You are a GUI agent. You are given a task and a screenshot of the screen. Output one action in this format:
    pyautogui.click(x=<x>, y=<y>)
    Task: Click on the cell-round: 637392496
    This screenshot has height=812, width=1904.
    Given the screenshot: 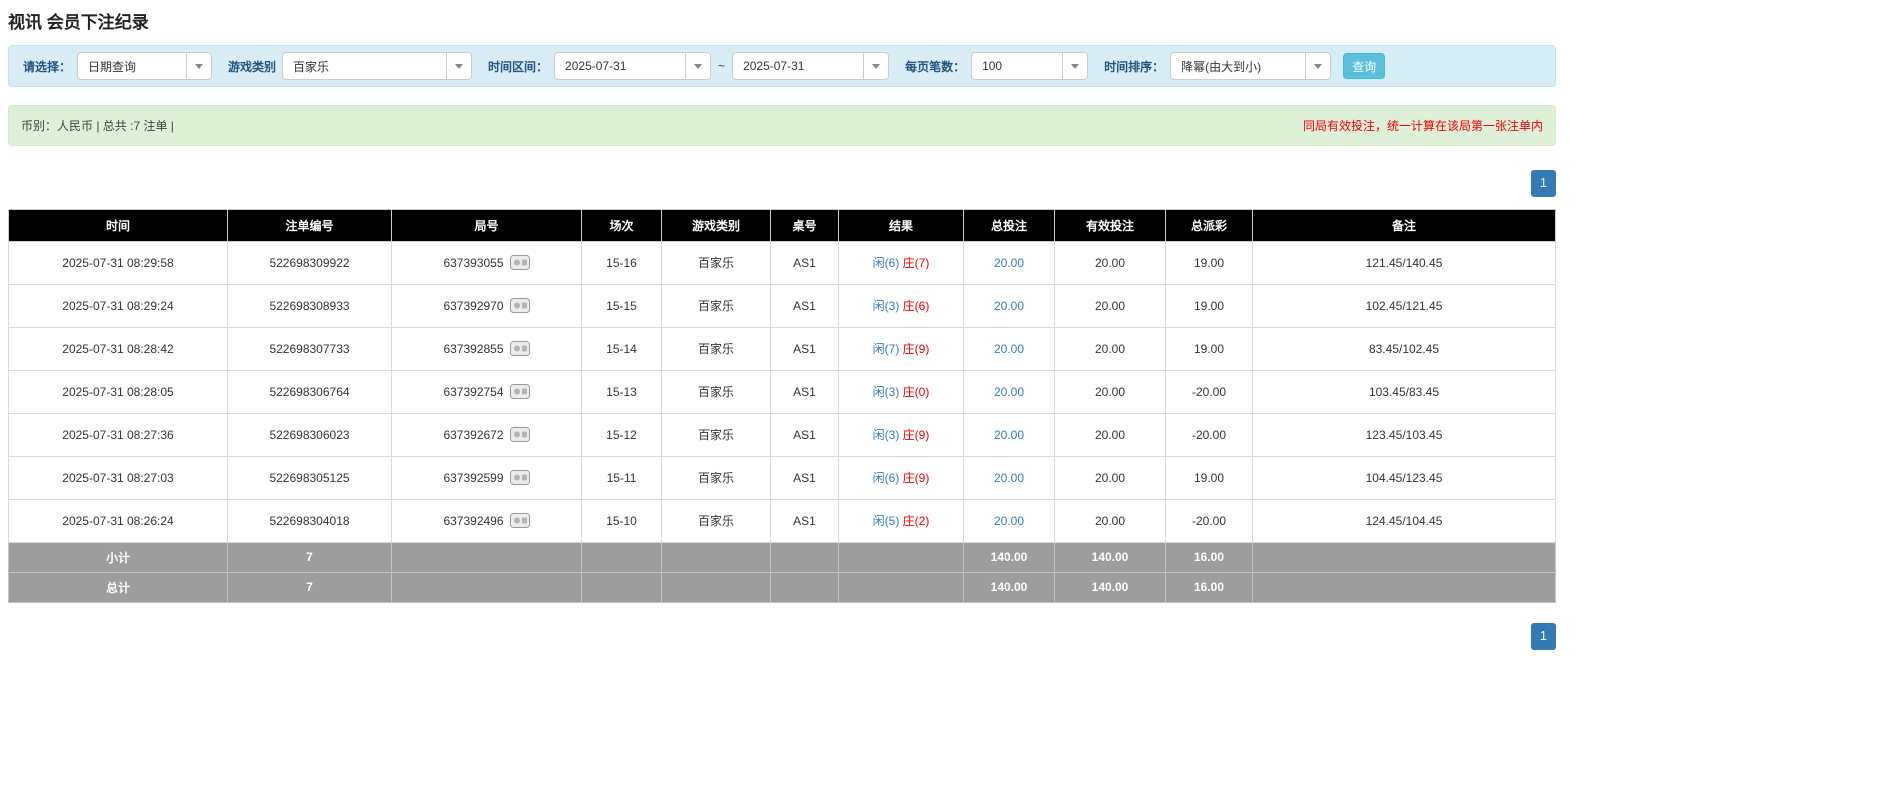 What is the action you would take?
    pyautogui.click(x=486, y=520)
    